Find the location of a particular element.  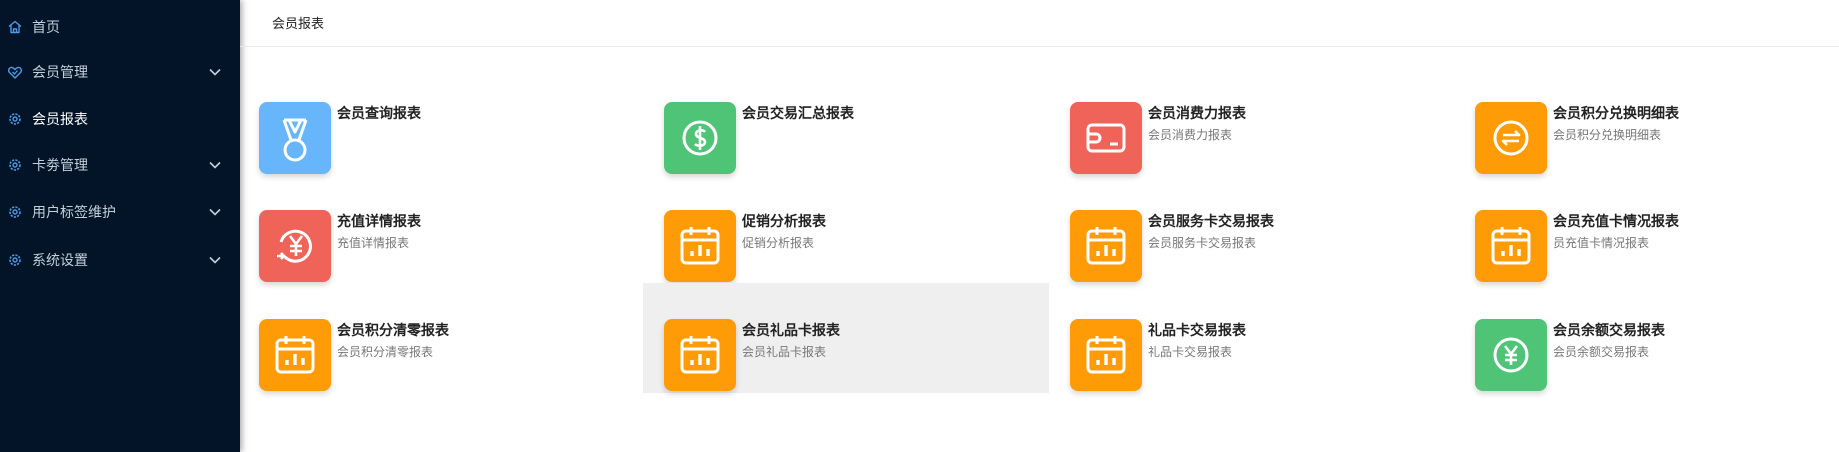

home-icon is located at coordinates (15, 27).